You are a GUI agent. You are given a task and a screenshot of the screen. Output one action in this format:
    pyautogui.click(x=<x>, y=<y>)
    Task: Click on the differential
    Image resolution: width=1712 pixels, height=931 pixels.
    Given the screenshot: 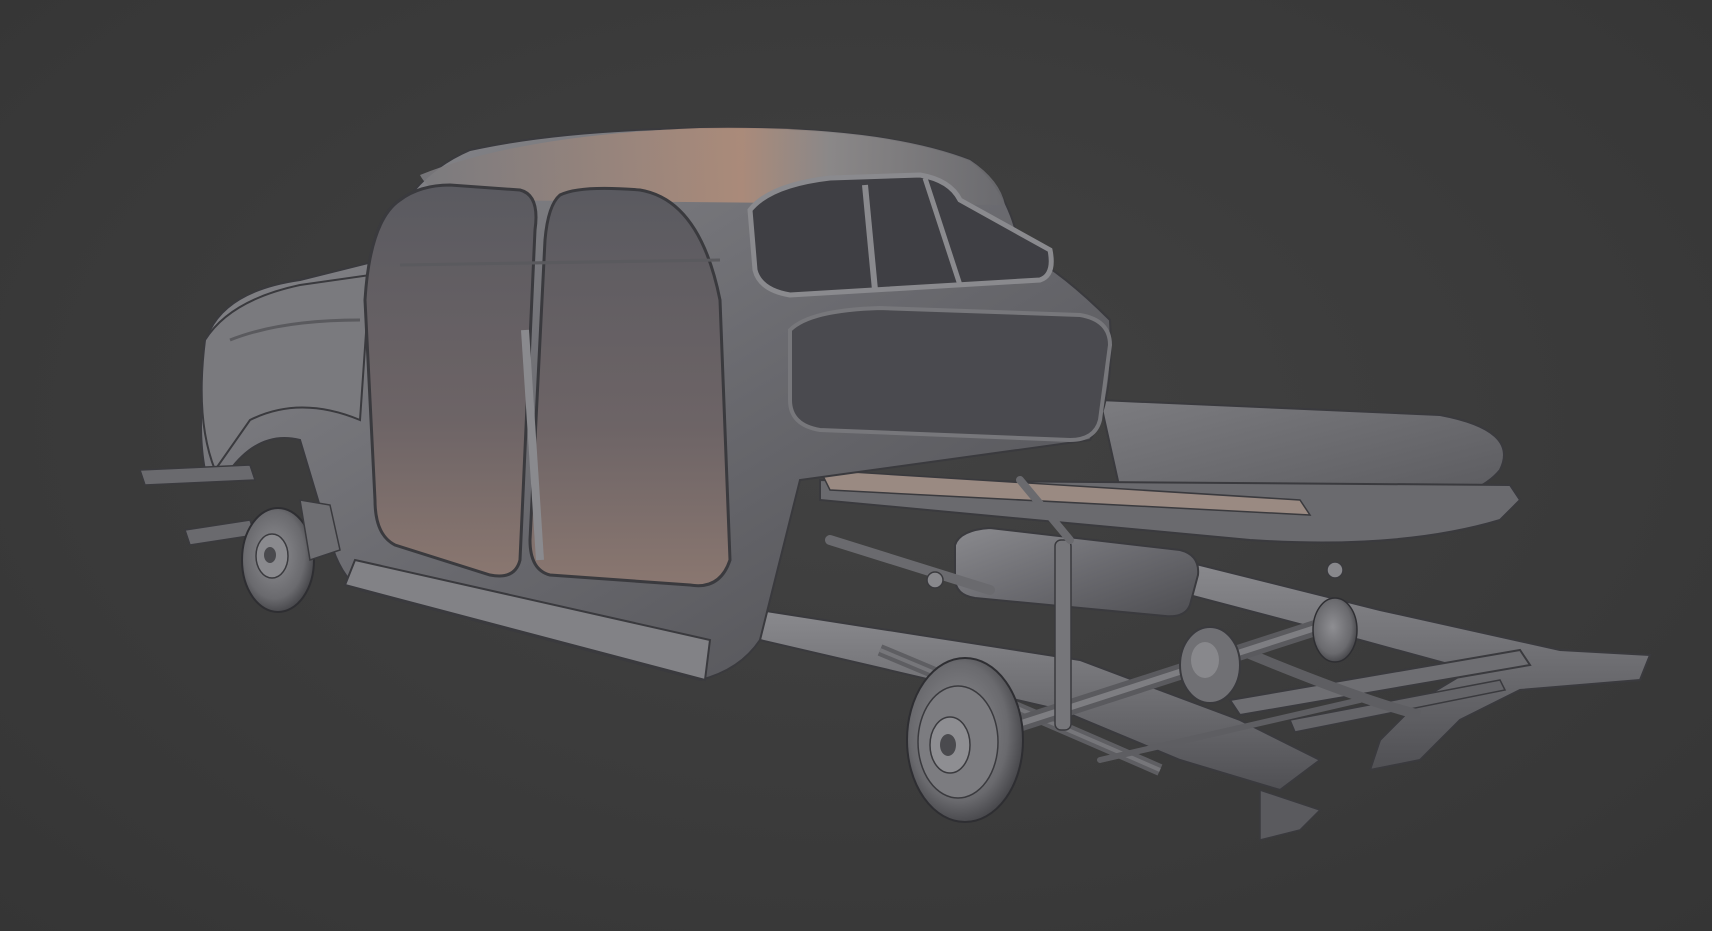 What is the action you would take?
    pyautogui.click(x=1210, y=665)
    